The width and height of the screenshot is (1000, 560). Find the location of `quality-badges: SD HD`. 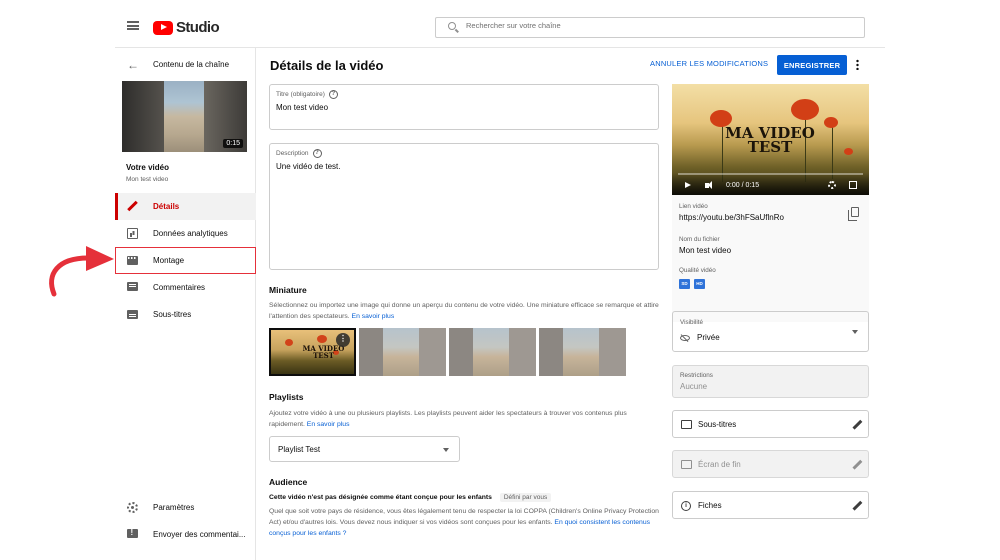

quality-badges: SD HD is located at coordinates (692, 284).